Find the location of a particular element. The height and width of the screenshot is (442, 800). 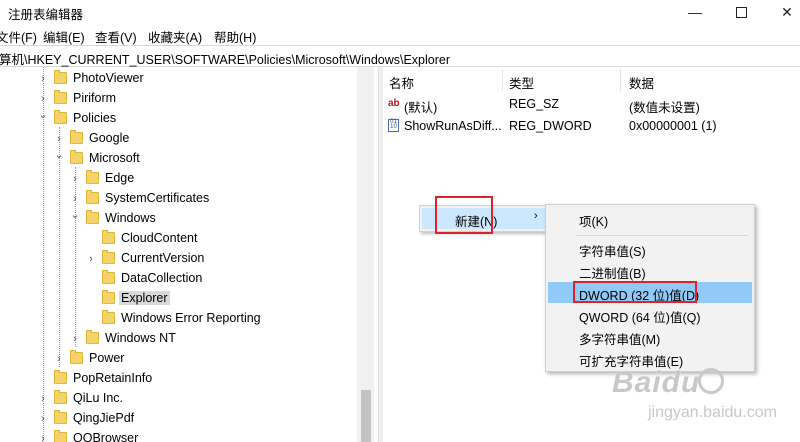

minimize-button: — is located at coordinates (695, 12).